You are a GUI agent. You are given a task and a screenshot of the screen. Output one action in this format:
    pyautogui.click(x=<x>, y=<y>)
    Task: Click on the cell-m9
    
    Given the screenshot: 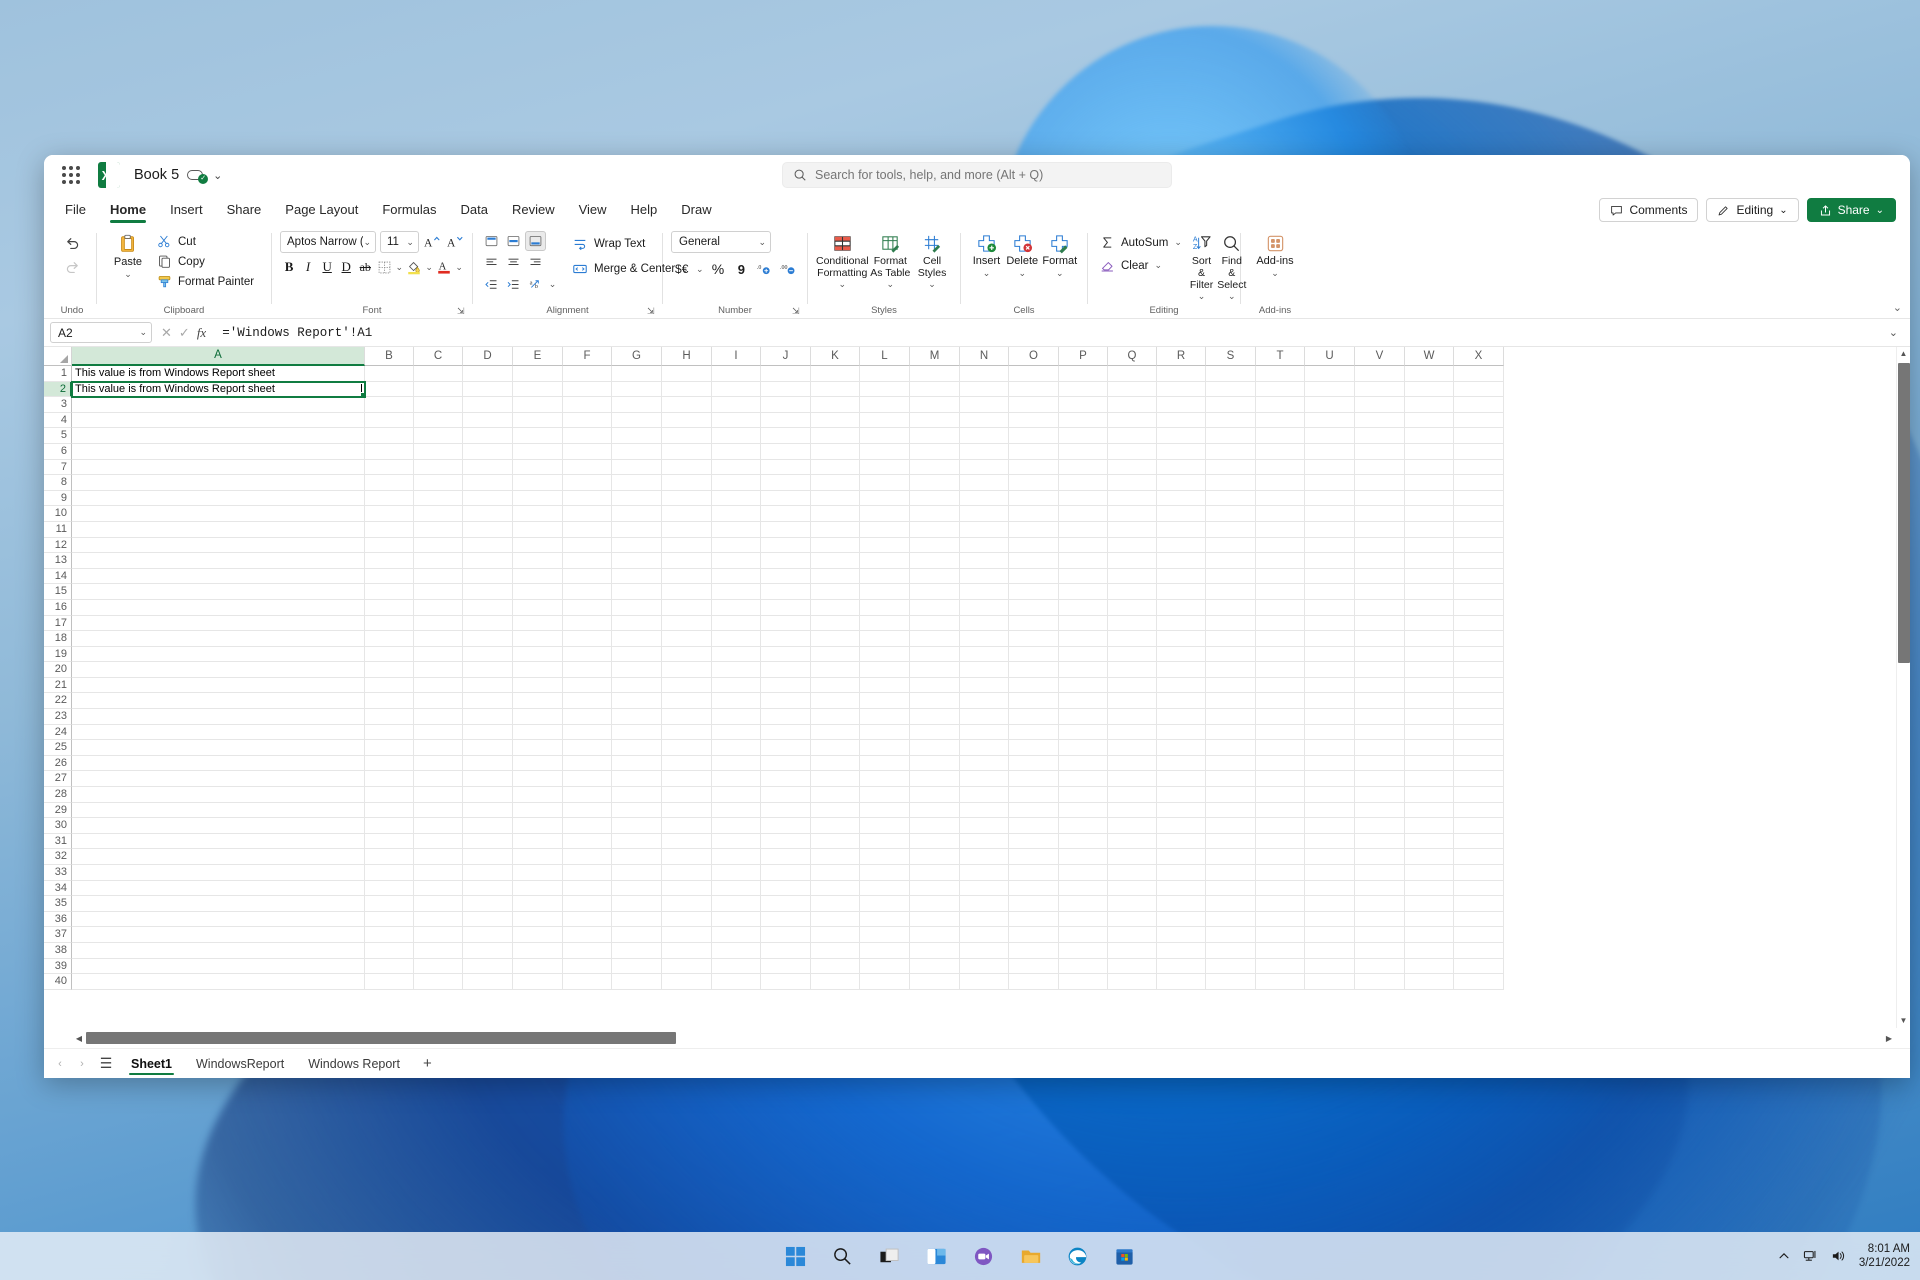 What is the action you would take?
    pyautogui.click(x=935, y=498)
    